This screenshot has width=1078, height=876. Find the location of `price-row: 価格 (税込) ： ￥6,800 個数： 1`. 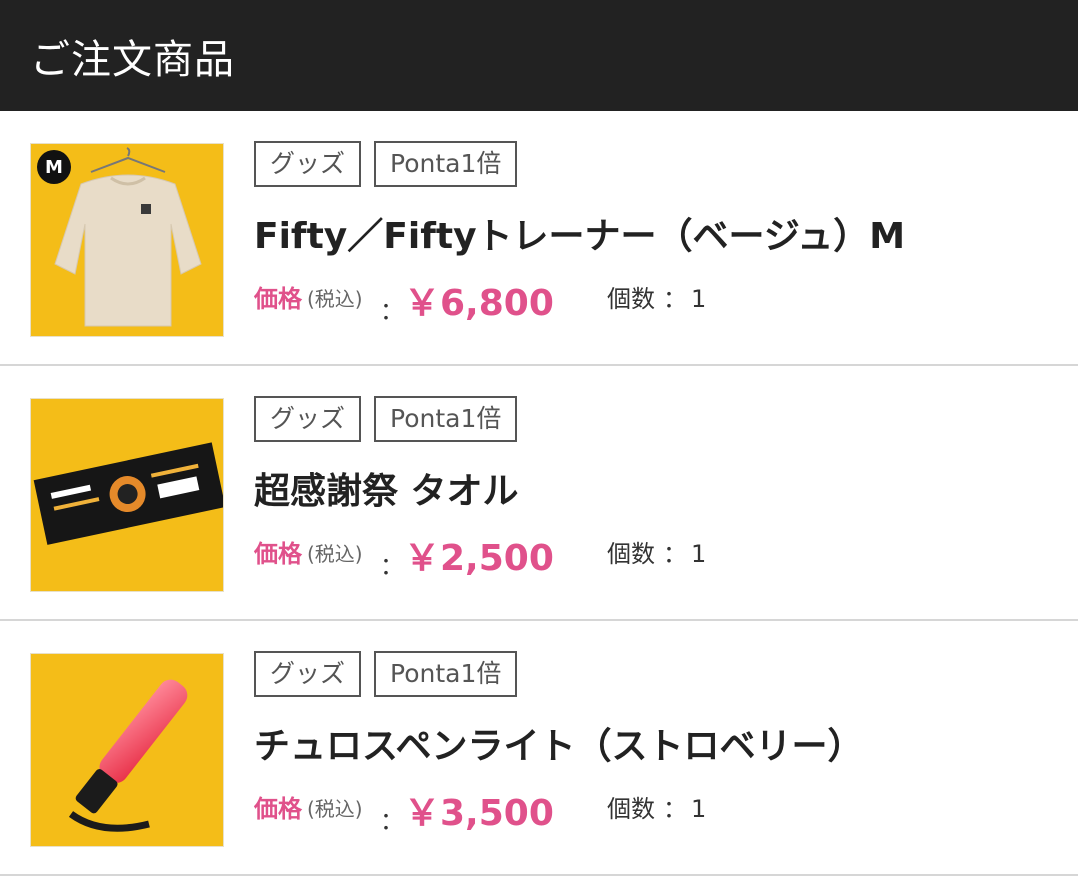

price-row: 価格 (税込) ： ￥6,800 個数： 1 is located at coordinates (654, 301).